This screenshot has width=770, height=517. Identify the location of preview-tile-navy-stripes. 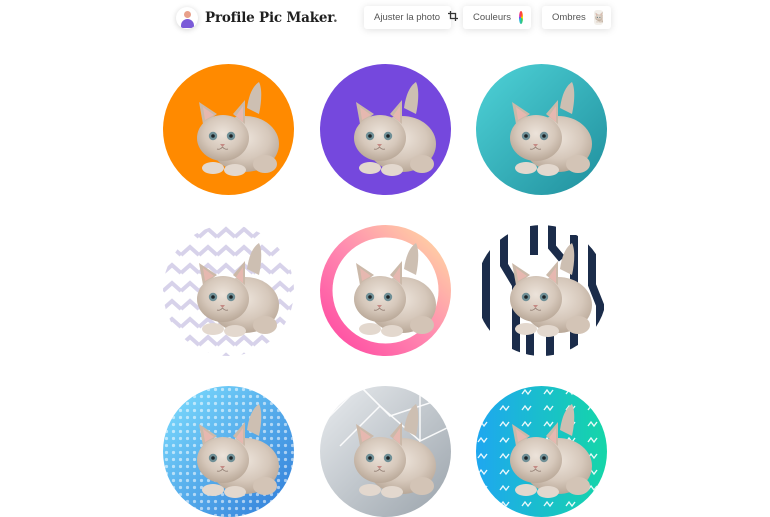
(541, 290).